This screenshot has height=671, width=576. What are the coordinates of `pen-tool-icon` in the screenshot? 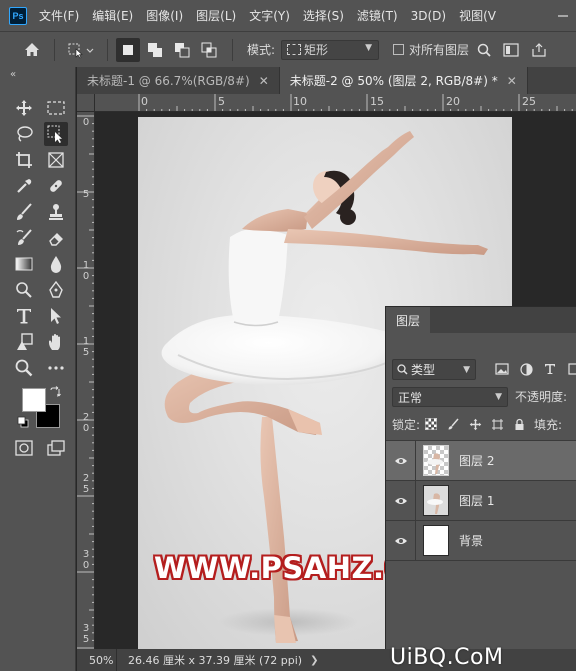 It's located at (56, 290).